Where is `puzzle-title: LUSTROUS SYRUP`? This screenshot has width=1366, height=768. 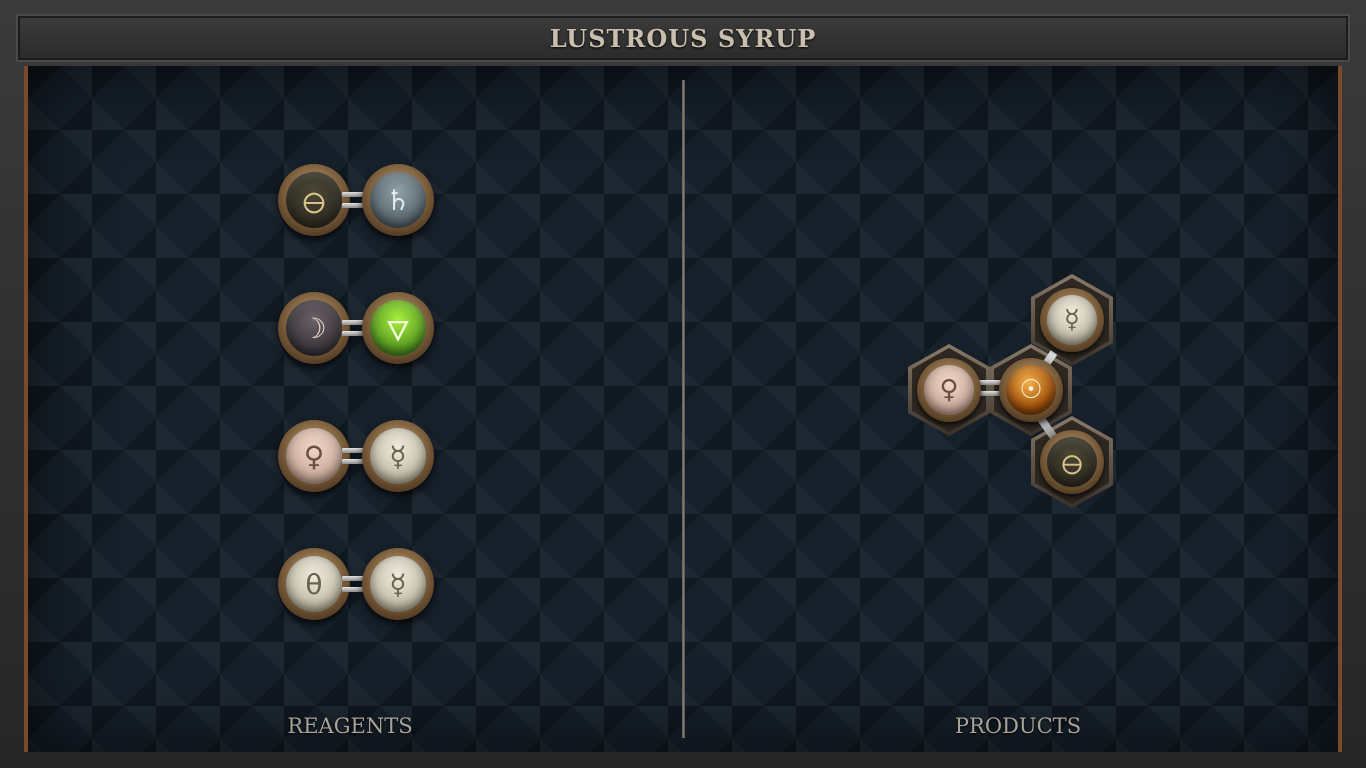 puzzle-title: LUSTROUS SYRUP is located at coordinates (683, 38).